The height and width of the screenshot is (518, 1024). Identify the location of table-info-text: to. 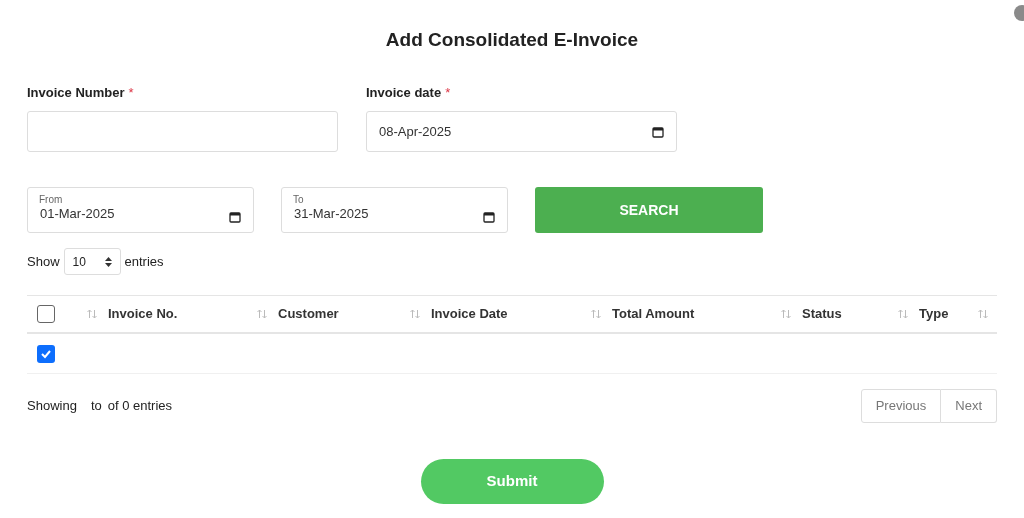
(96, 406).